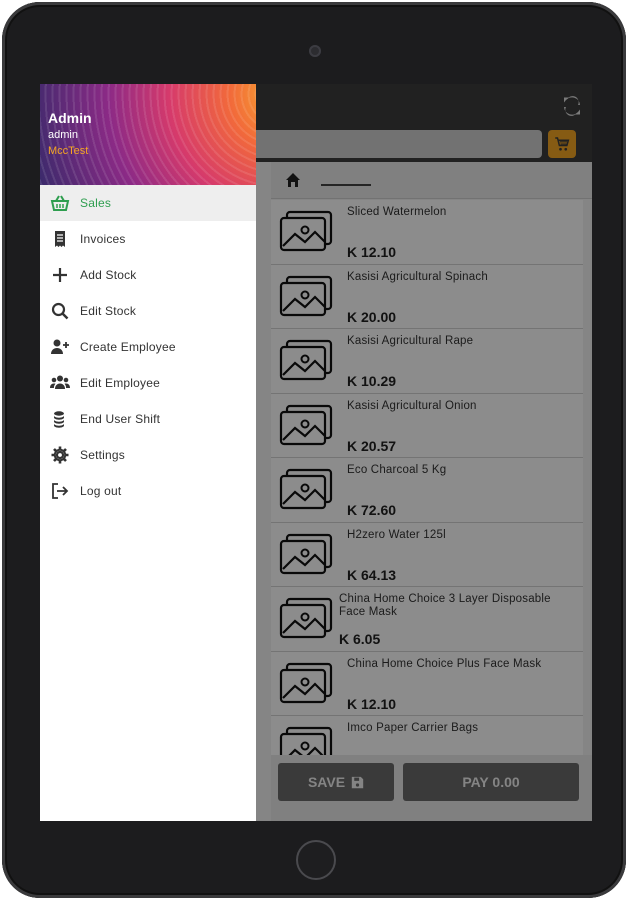 The image size is (629, 900). What do you see at coordinates (60, 455) in the screenshot?
I see `gear-icon` at bounding box center [60, 455].